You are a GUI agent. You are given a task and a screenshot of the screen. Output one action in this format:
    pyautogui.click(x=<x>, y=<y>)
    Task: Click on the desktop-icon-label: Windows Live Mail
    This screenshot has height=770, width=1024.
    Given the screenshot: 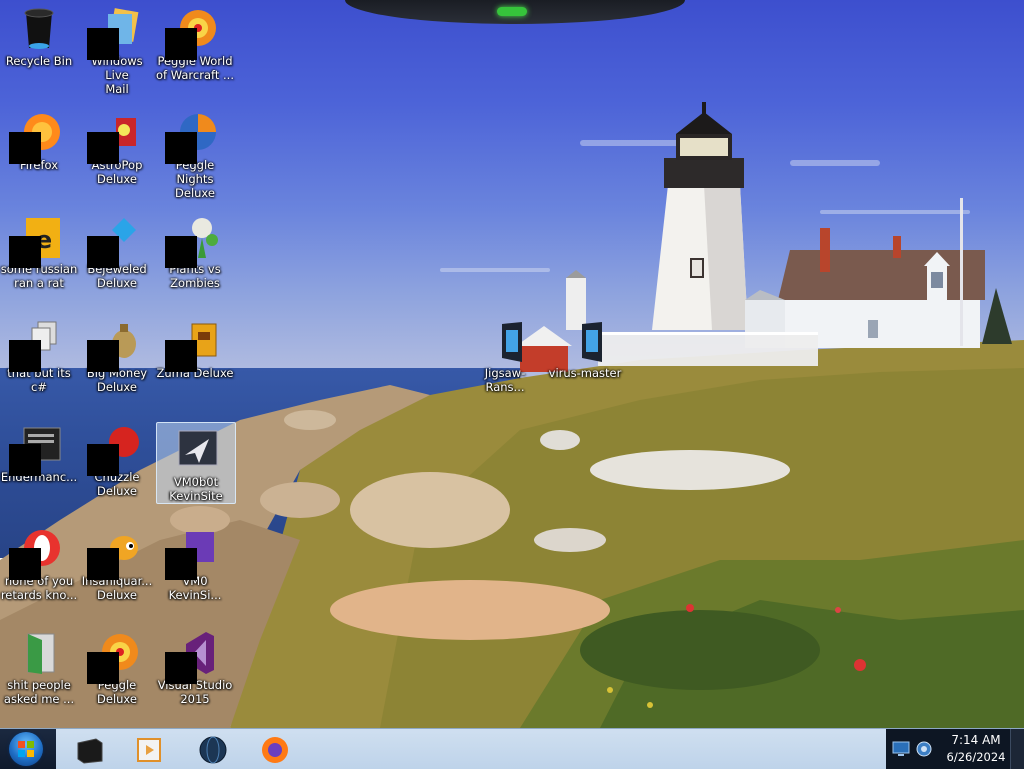 What is the action you would take?
    pyautogui.click(x=117, y=75)
    